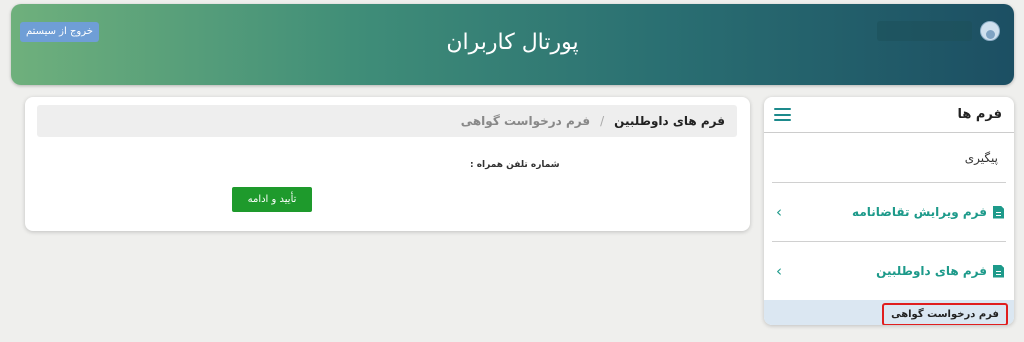 The image size is (1024, 342). I want to click on sidebar-item-tracking: پیگیری, so click(889, 157).